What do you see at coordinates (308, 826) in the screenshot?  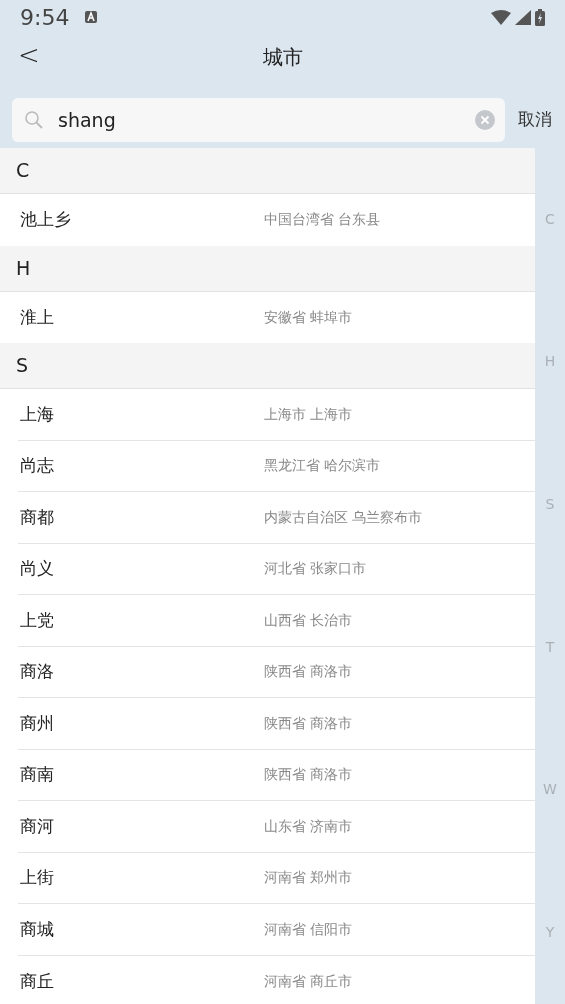 I see `city-region: 山东省 济南市` at bounding box center [308, 826].